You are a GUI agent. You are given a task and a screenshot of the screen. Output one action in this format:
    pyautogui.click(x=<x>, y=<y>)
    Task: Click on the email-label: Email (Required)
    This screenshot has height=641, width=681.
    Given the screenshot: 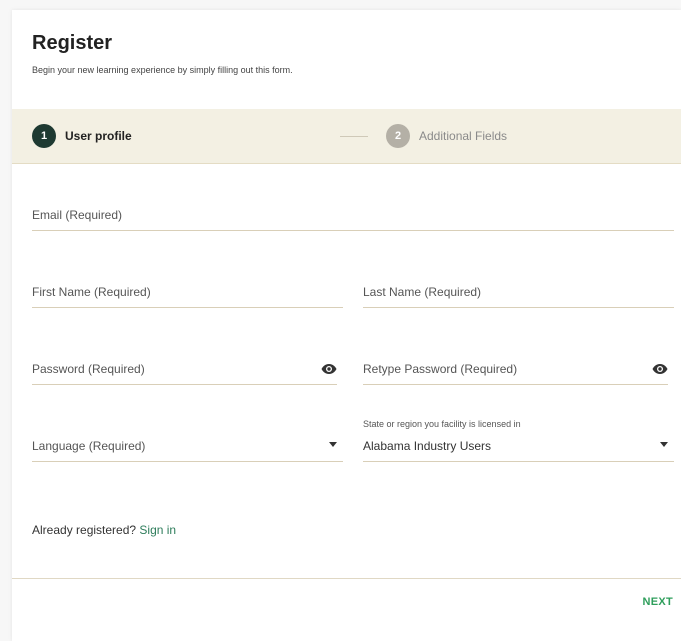 What is the action you would take?
    pyautogui.click(x=77, y=215)
    